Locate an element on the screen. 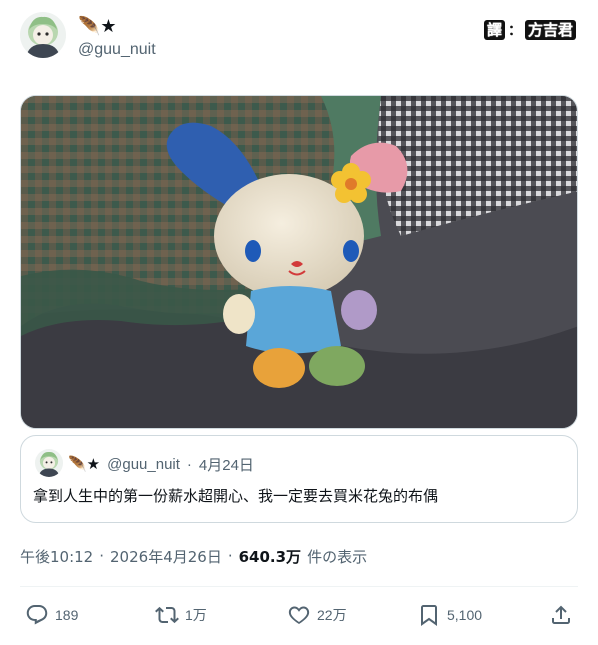 The width and height of the screenshot is (598, 645). share-icon is located at coordinates (561, 615).